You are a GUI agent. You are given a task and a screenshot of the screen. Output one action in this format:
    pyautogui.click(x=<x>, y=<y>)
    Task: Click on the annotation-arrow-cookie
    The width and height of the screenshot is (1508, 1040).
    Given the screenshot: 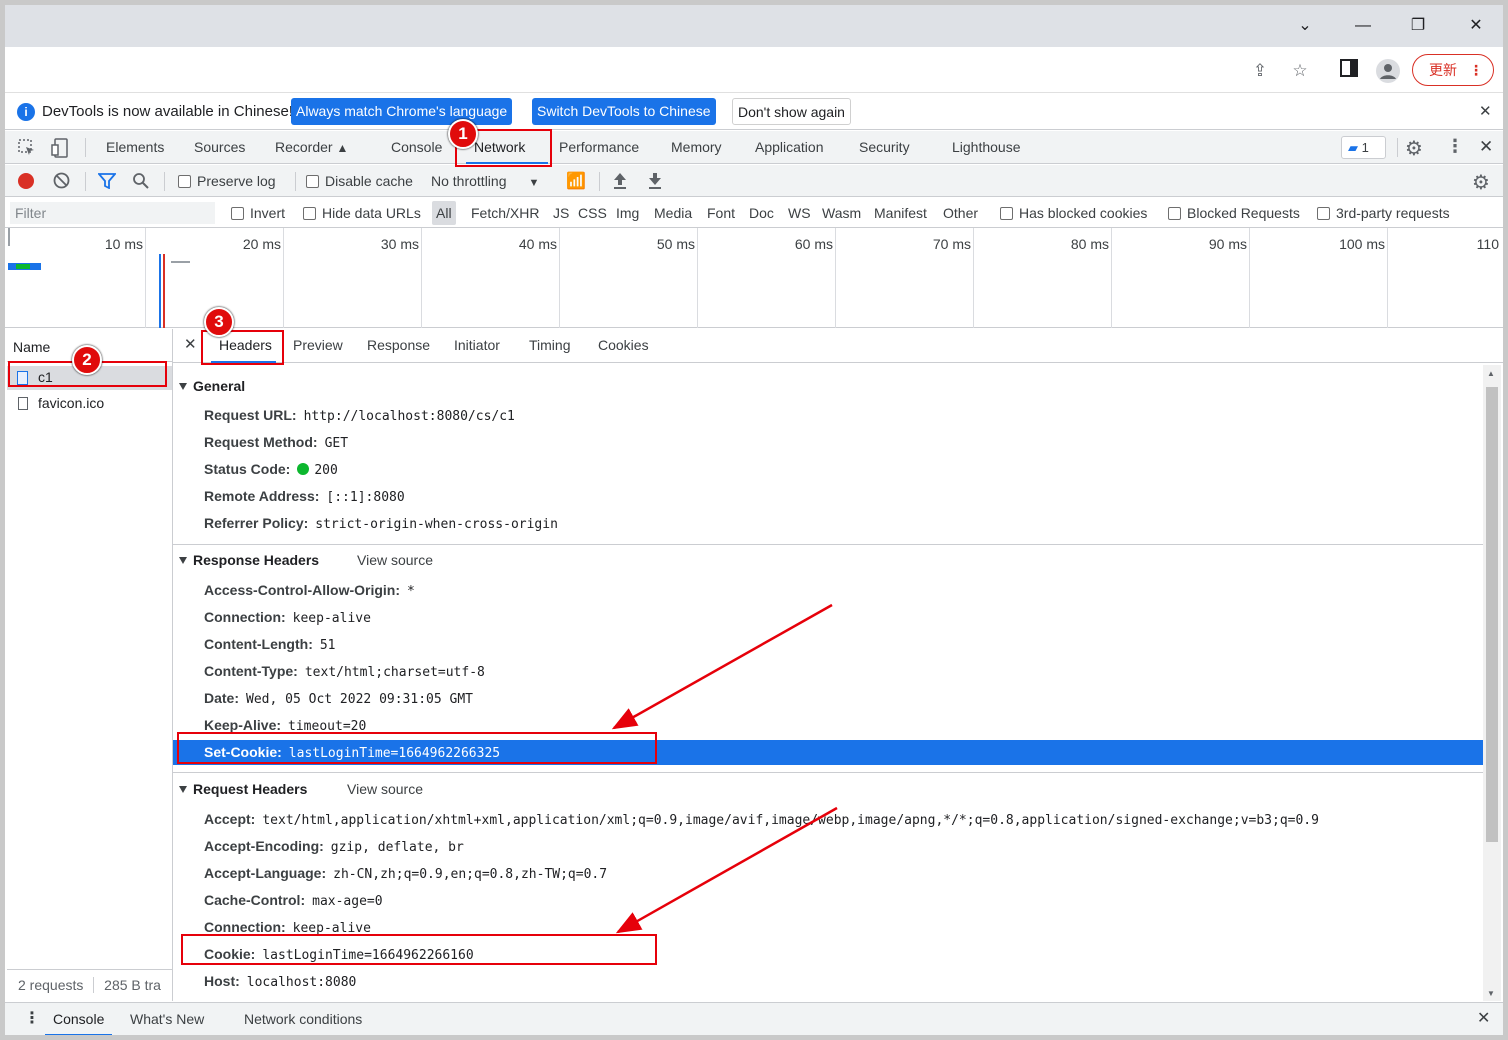 What is the action you would take?
    pyautogui.click(x=726, y=870)
    